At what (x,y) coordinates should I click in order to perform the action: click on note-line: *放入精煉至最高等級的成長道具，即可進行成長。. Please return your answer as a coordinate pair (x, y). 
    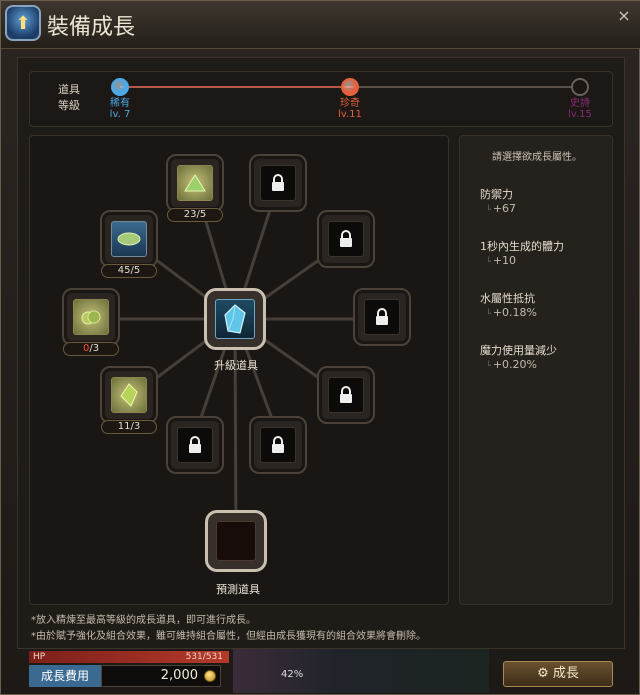
    Looking at the image, I should click on (143, 620).